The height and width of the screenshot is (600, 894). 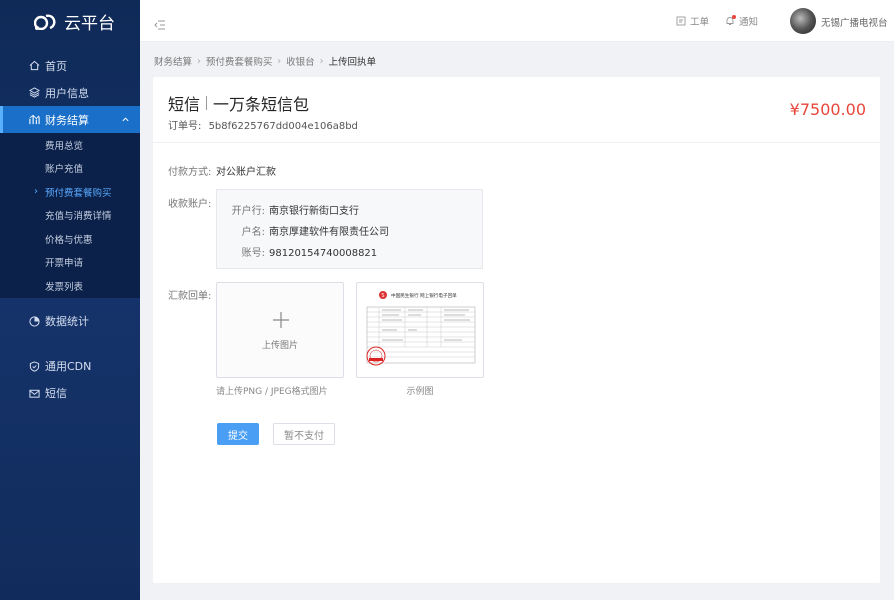 I want to click on sidebar-item-home: 首页, so click(x=70, y=65).